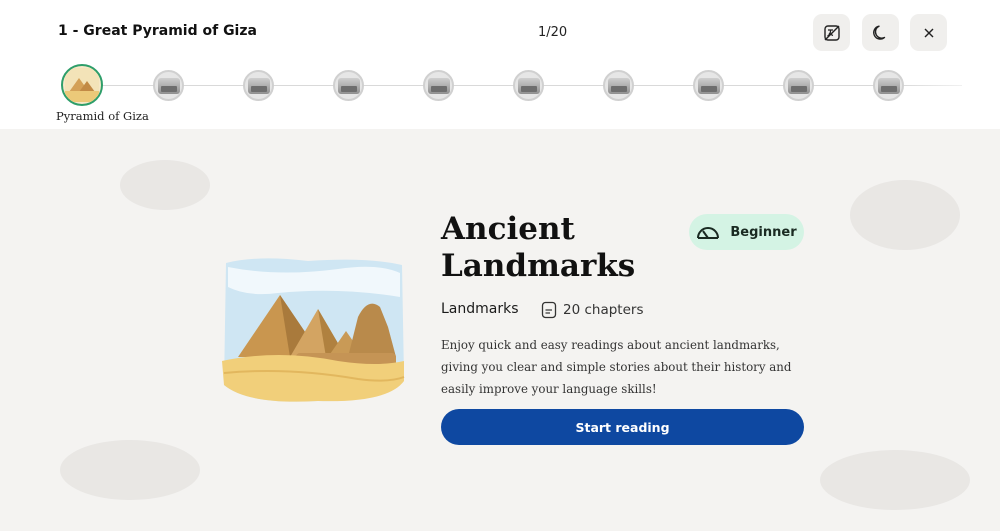 The height and width of the screenshot is (531, 1000). What do you see at coordinates (622, 427) in the screenshot?
I see `start-reading-button: Start reading` at bounding box center [622, 427].